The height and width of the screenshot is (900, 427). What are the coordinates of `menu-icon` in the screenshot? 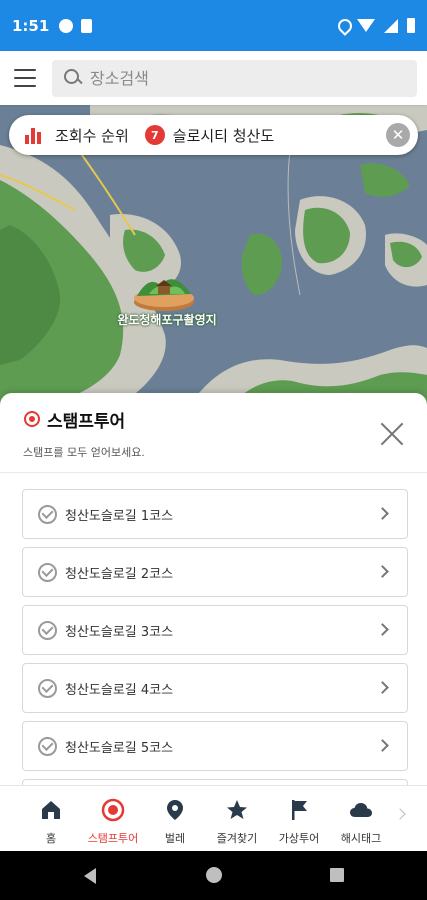 It's located at (25, 78).